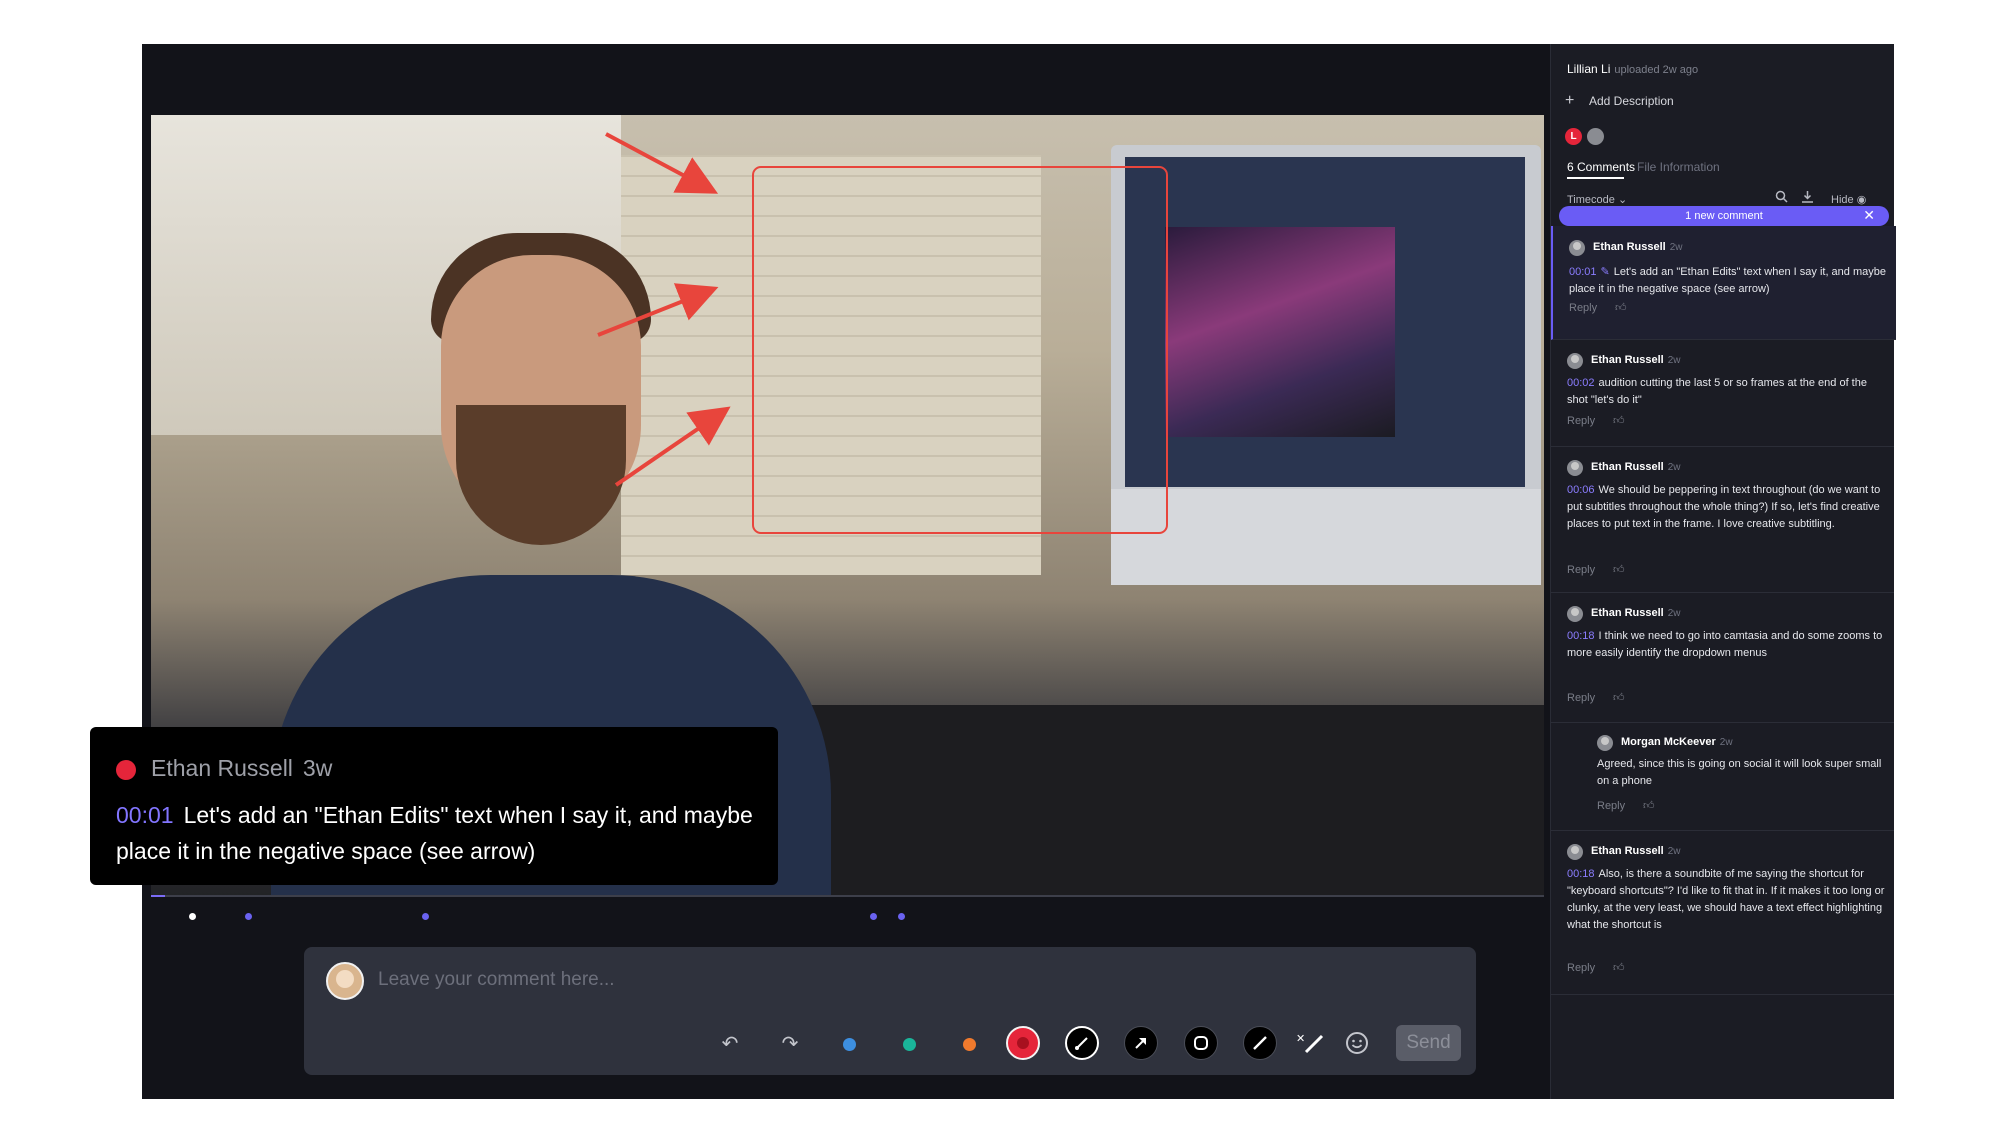  I want to click on avatar: L, so click(1573, 136).